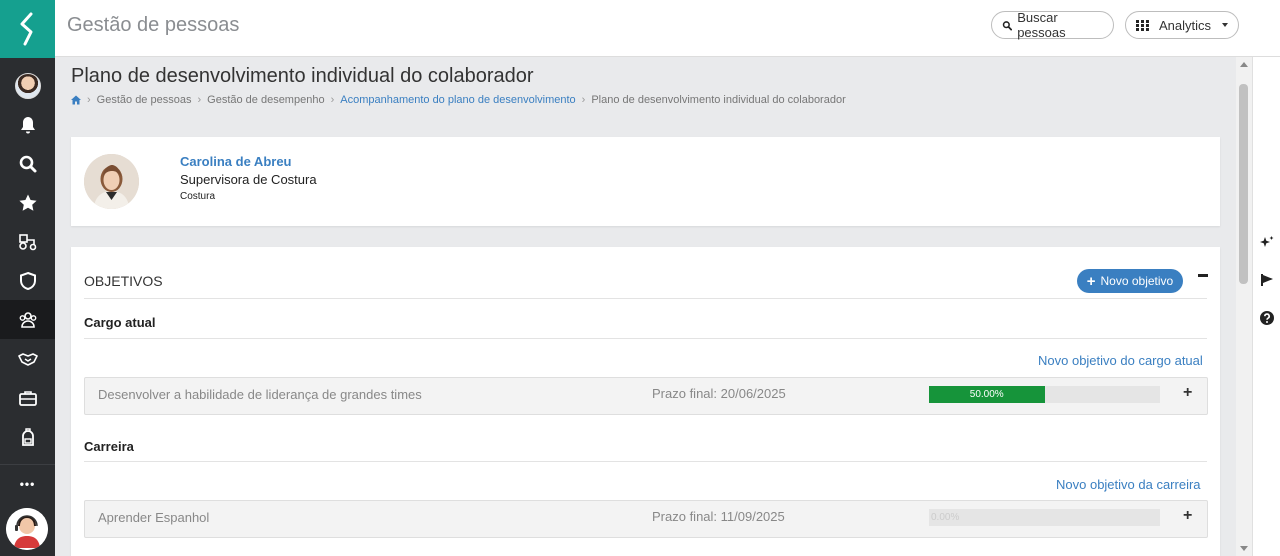  I want to click on page-scrollbar, so click(1244, 306).